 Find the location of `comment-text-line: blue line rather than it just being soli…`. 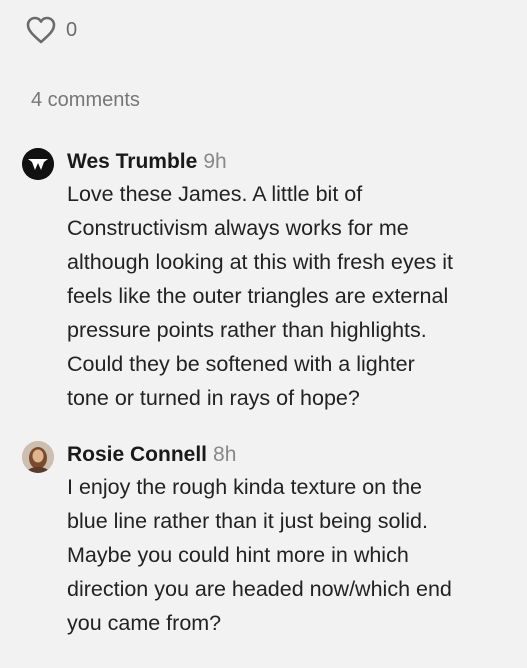

comment-text-line: blue line rather than it just being soli… is located at coordinates (247, 521).